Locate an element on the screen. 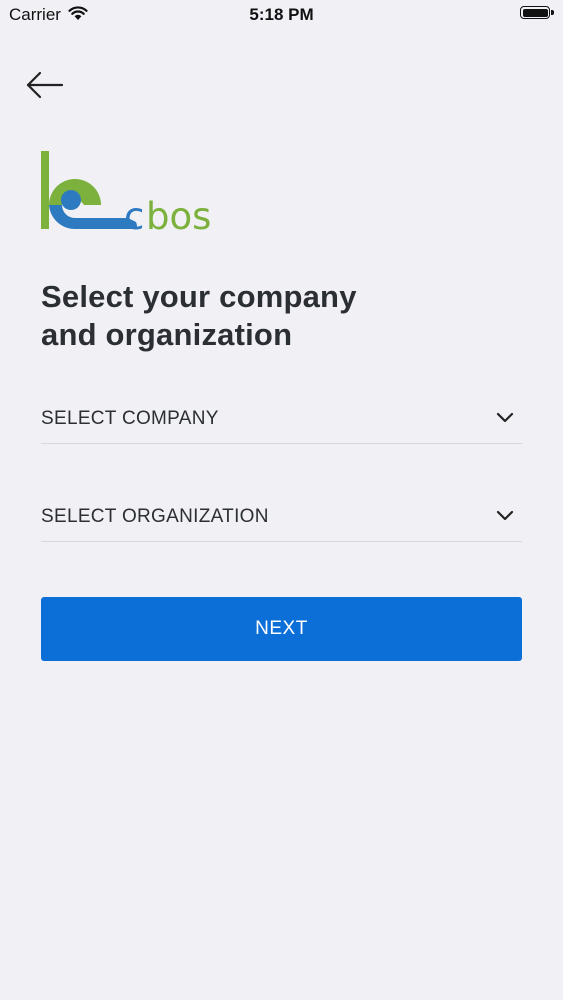 This screenshot has height=1000, width=563. select-company-dropdown: SELECT COMPANY is located at coordinates (281, 418).